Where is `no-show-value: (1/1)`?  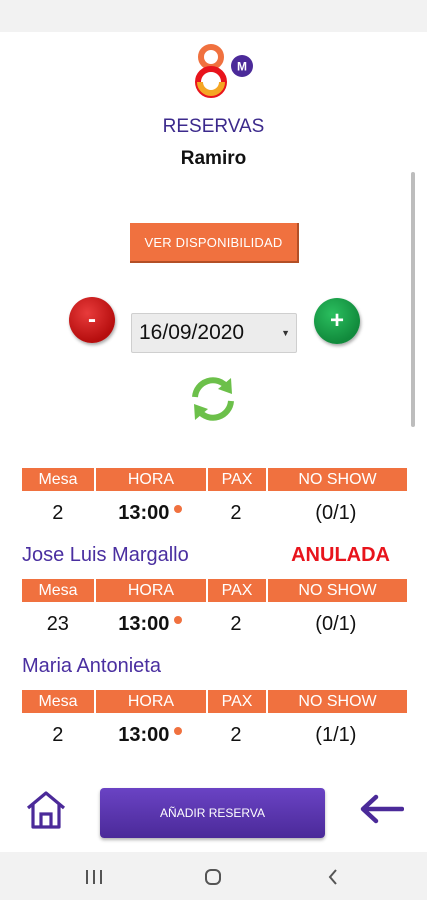
no-show-value: (1/1) is located at coordinates (336, 734).